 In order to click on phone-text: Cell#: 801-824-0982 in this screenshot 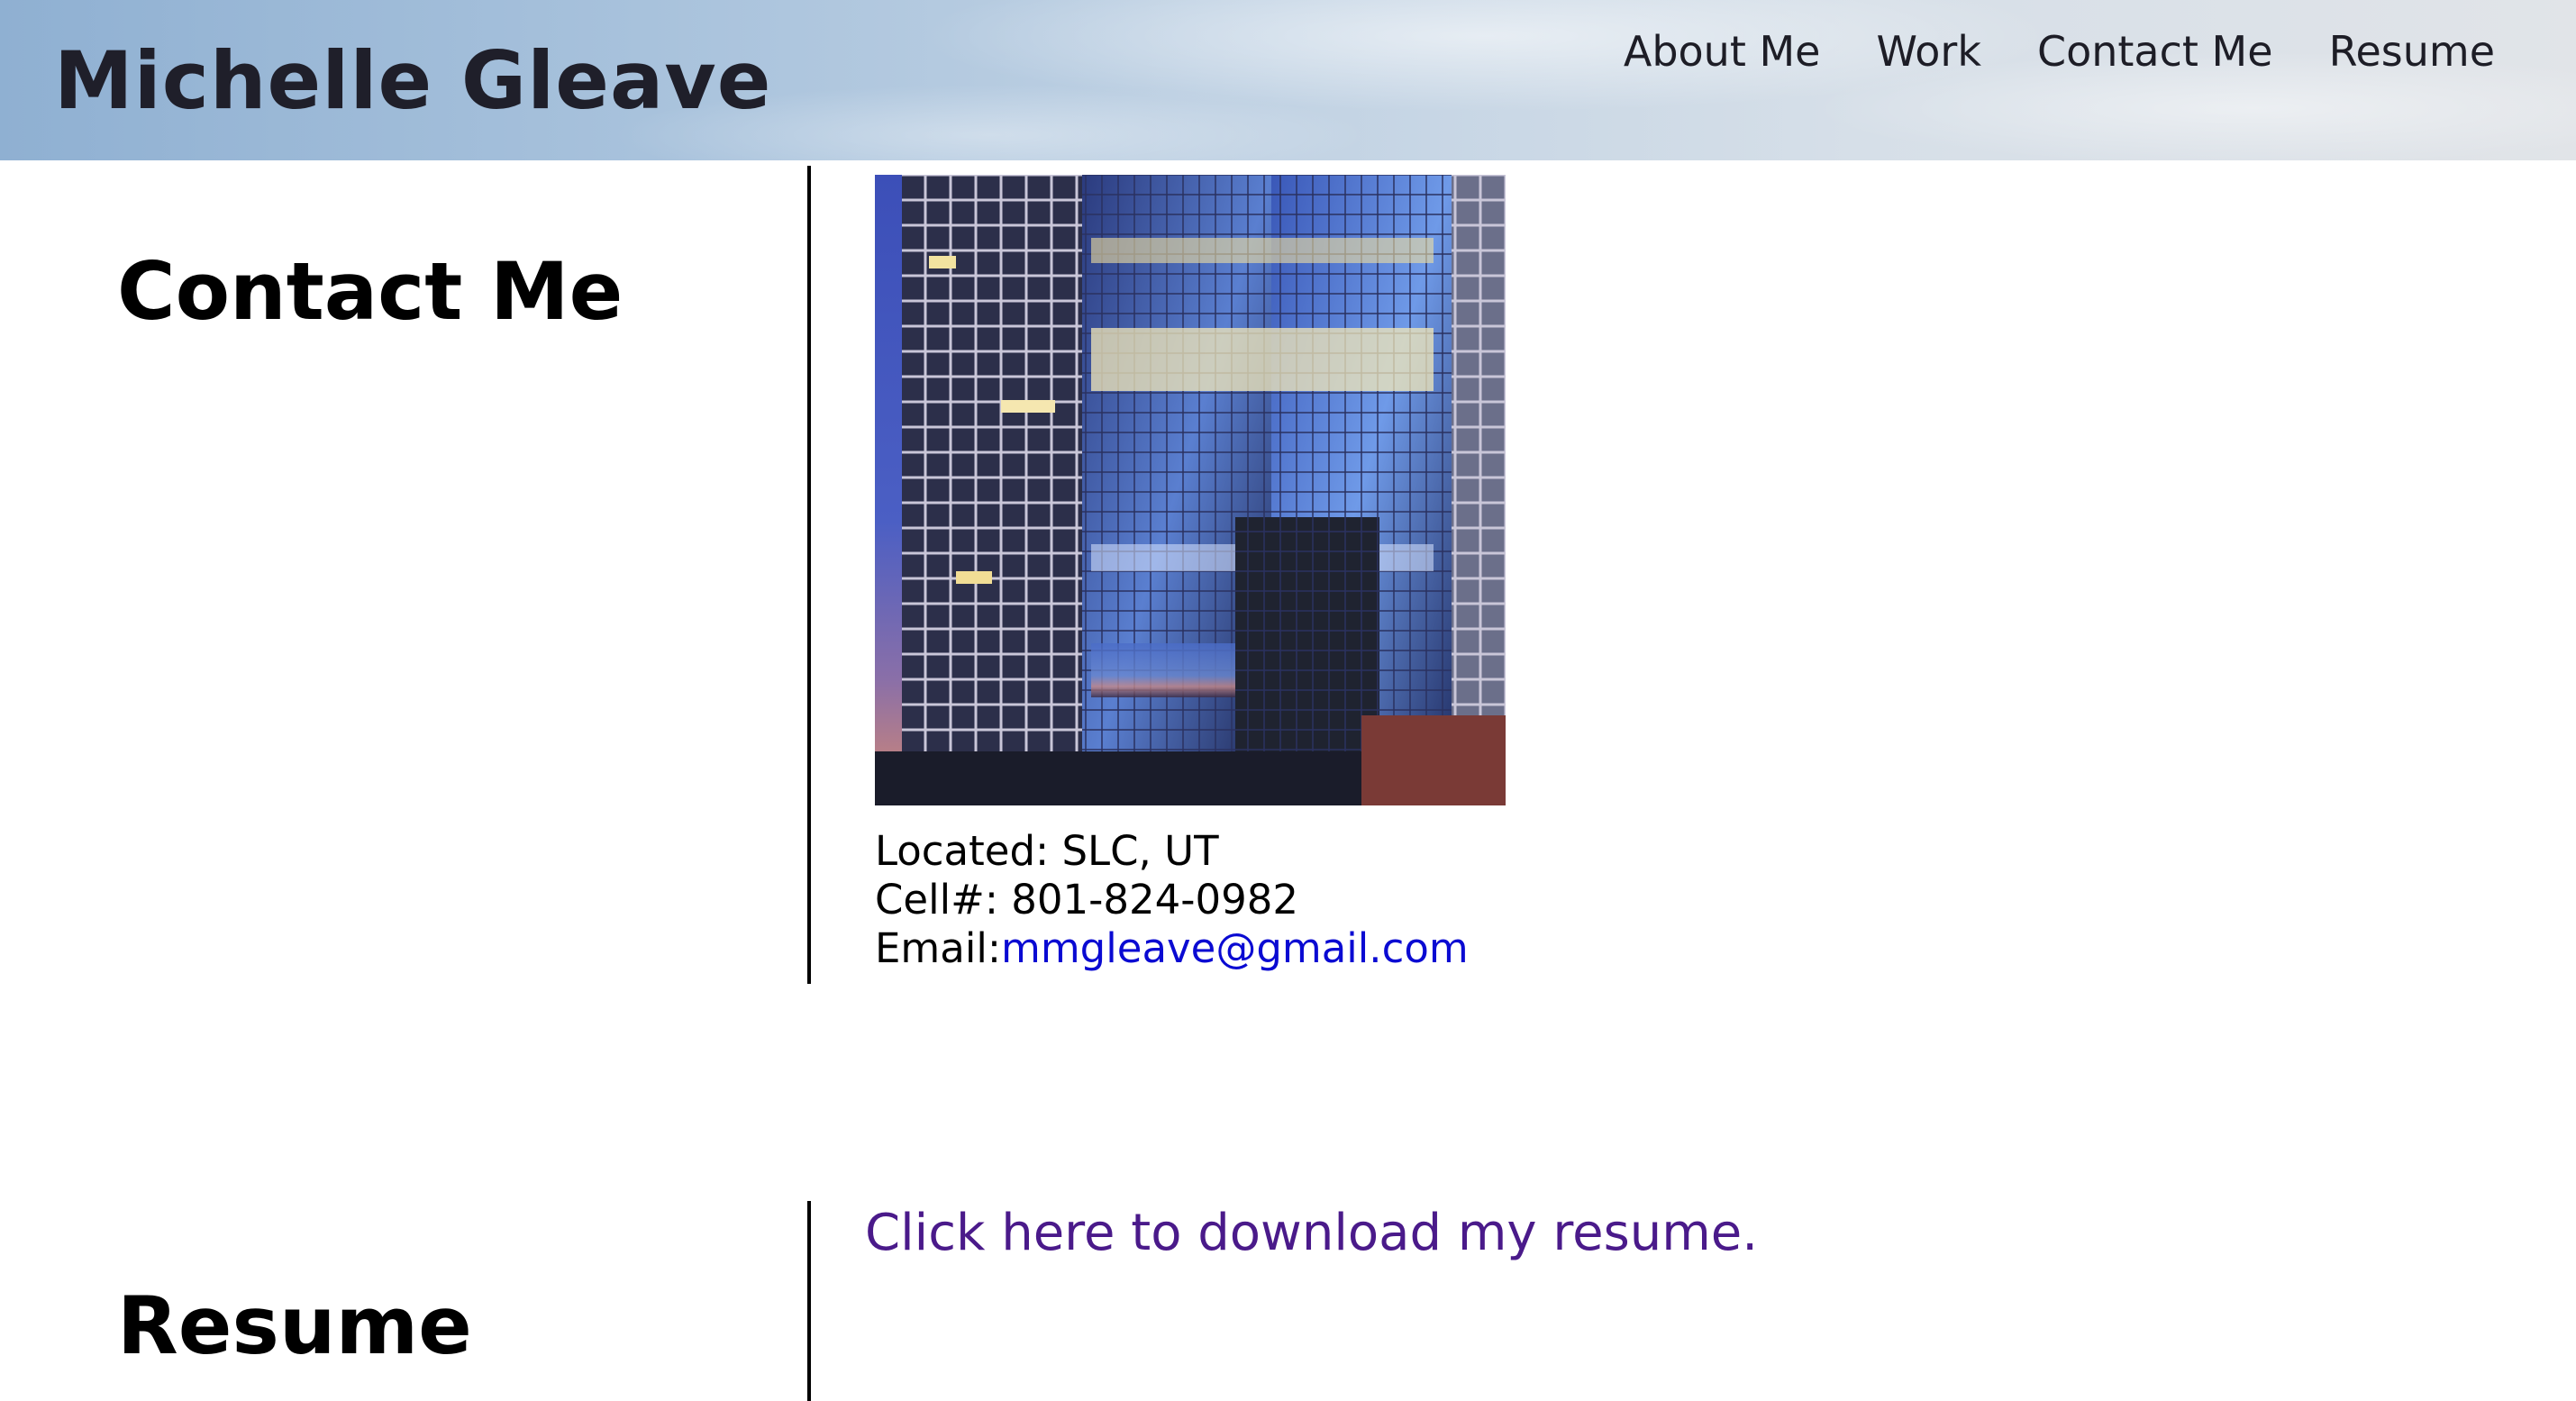, I will do `click(1087, 899)`.